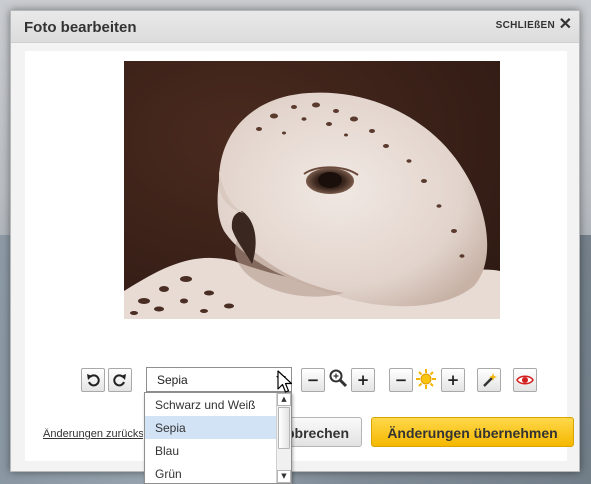 This screenshot has width=591, height=484. What do you see at coordinates (80, 27) in the screenshot?
I see `dialog-title: Foto bearbeiten` at bounding box center [80, 27].